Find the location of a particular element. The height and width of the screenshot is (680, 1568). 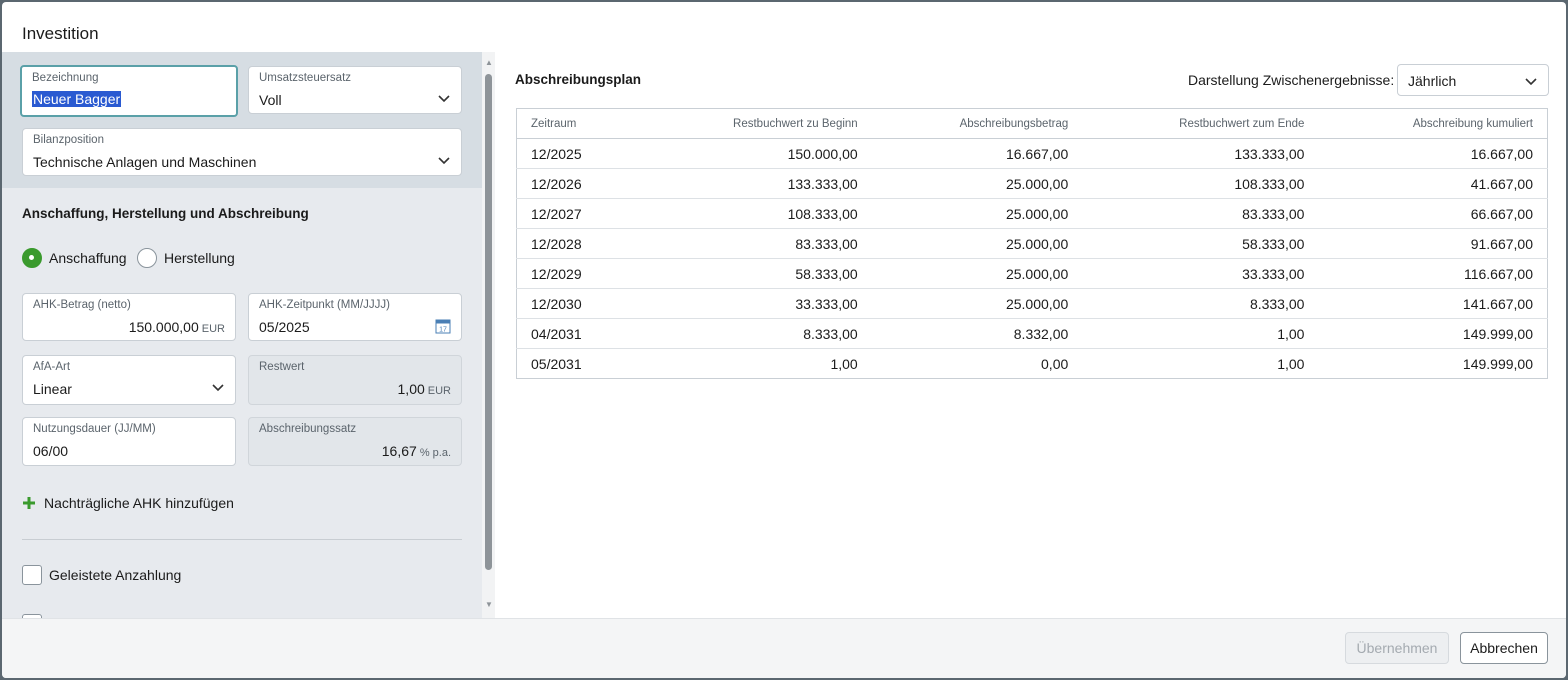

cell-restbuchwert-beginn: 108.333,00 is located at coordinates (754, 213).